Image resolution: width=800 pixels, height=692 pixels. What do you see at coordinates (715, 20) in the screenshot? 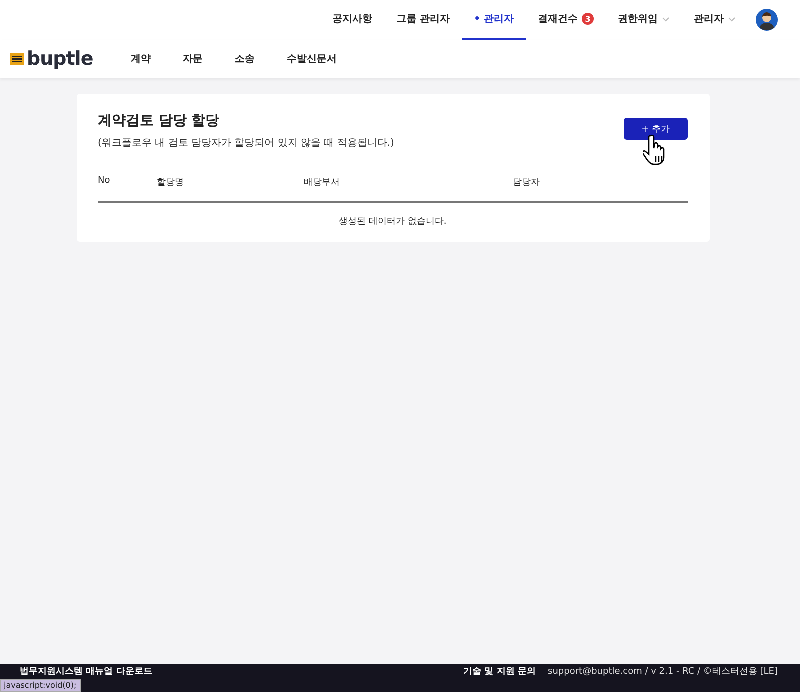
I see `nav-tab: 관리자` at bounding box center [715, 20].